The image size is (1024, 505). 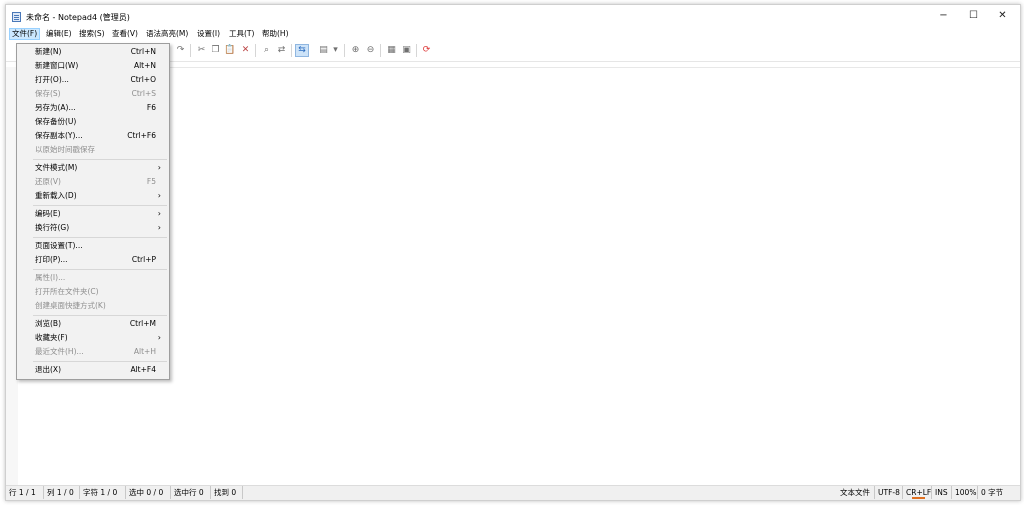 I want to click on menu-item-label: 换行符(G), so click(x=52, y=227).